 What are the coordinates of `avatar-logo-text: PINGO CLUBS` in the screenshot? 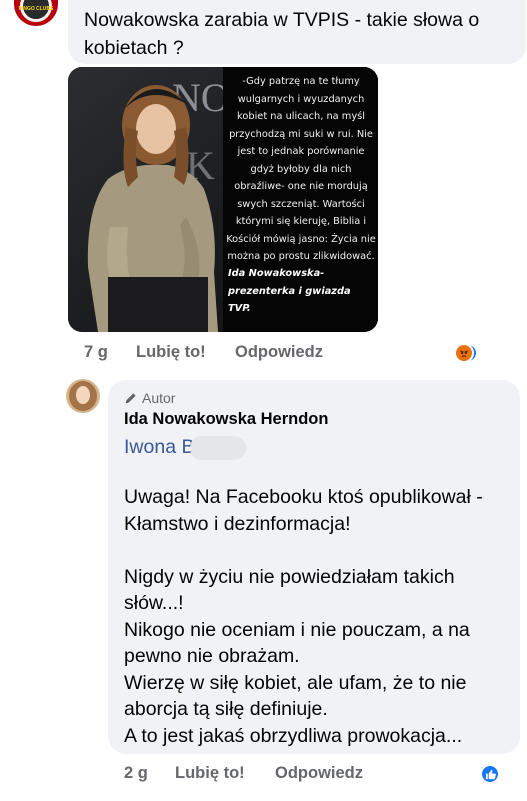 It's located at (36, 9).